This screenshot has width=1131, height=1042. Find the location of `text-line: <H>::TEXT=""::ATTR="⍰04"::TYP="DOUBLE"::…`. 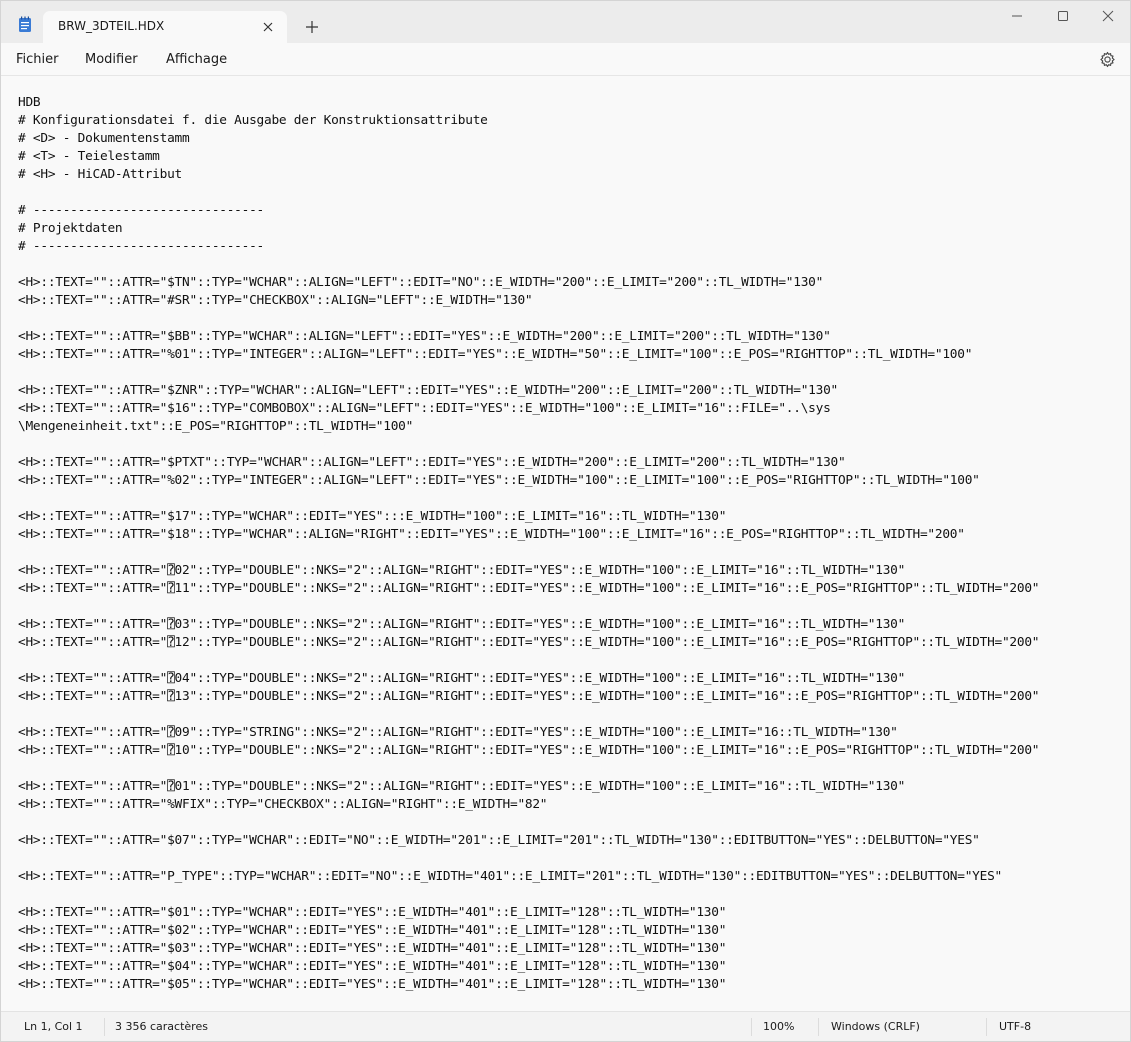

text-line: <H>::TEXT=""::ATTR="⍰04"::TYP="DOUBLE"::… is located at coordinates (462, 678).